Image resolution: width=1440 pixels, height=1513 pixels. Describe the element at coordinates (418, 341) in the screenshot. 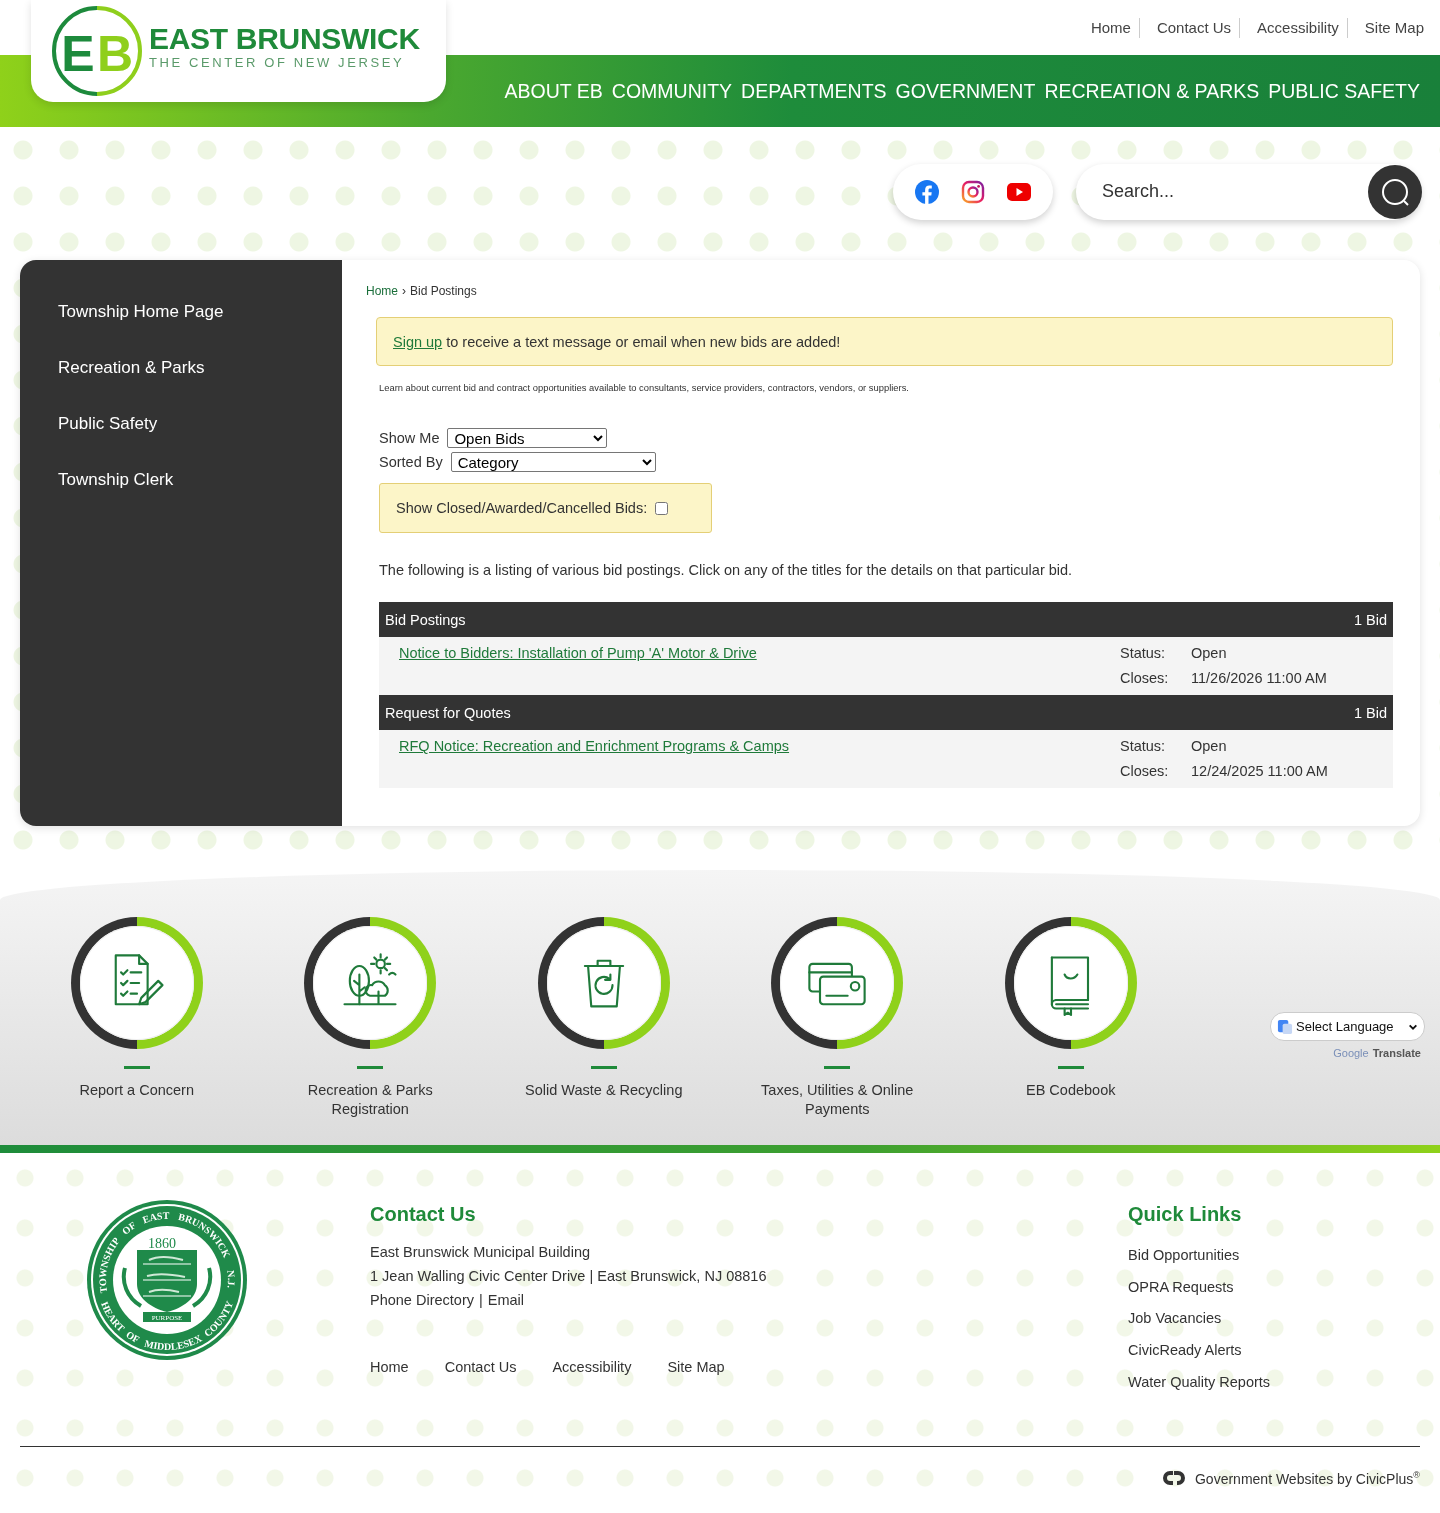

I see `signup-link: Sign up` at that location.